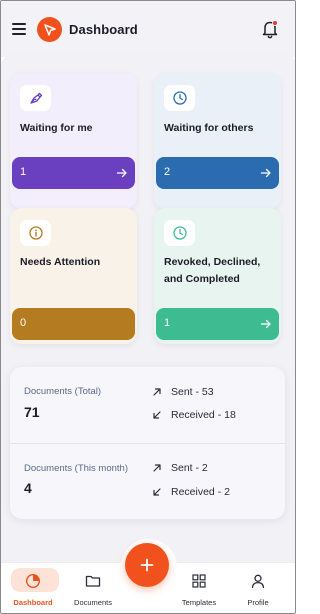 This screenshot has width=320, height=614. I want to click on notification-bell-icon, so click(270, 29).